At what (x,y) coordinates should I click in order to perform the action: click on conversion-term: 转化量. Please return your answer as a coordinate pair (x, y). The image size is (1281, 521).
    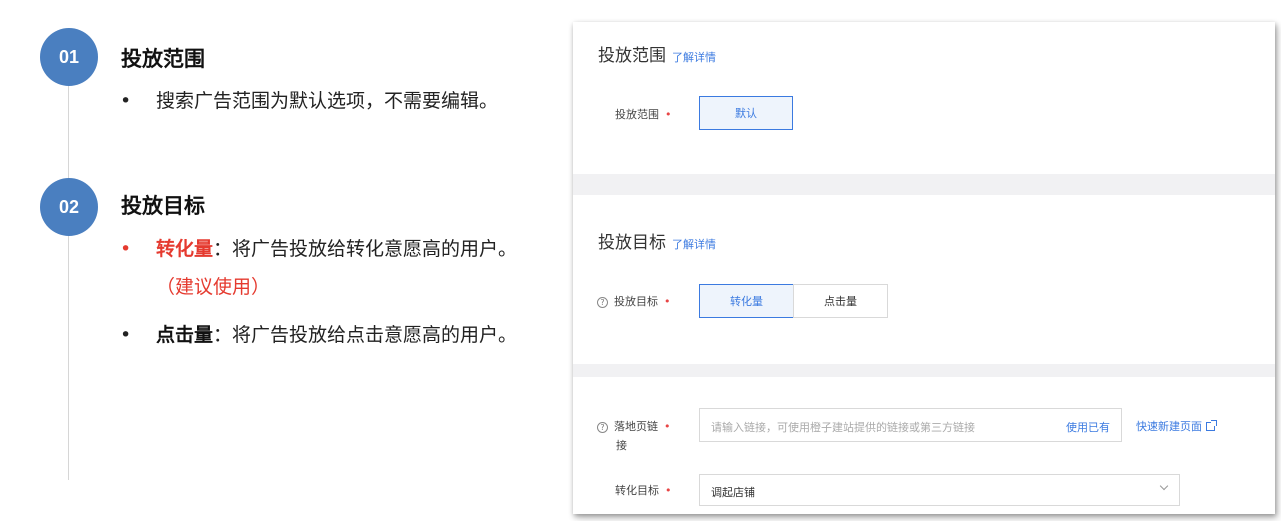
    Looking at the image, I should click on (185, 249).